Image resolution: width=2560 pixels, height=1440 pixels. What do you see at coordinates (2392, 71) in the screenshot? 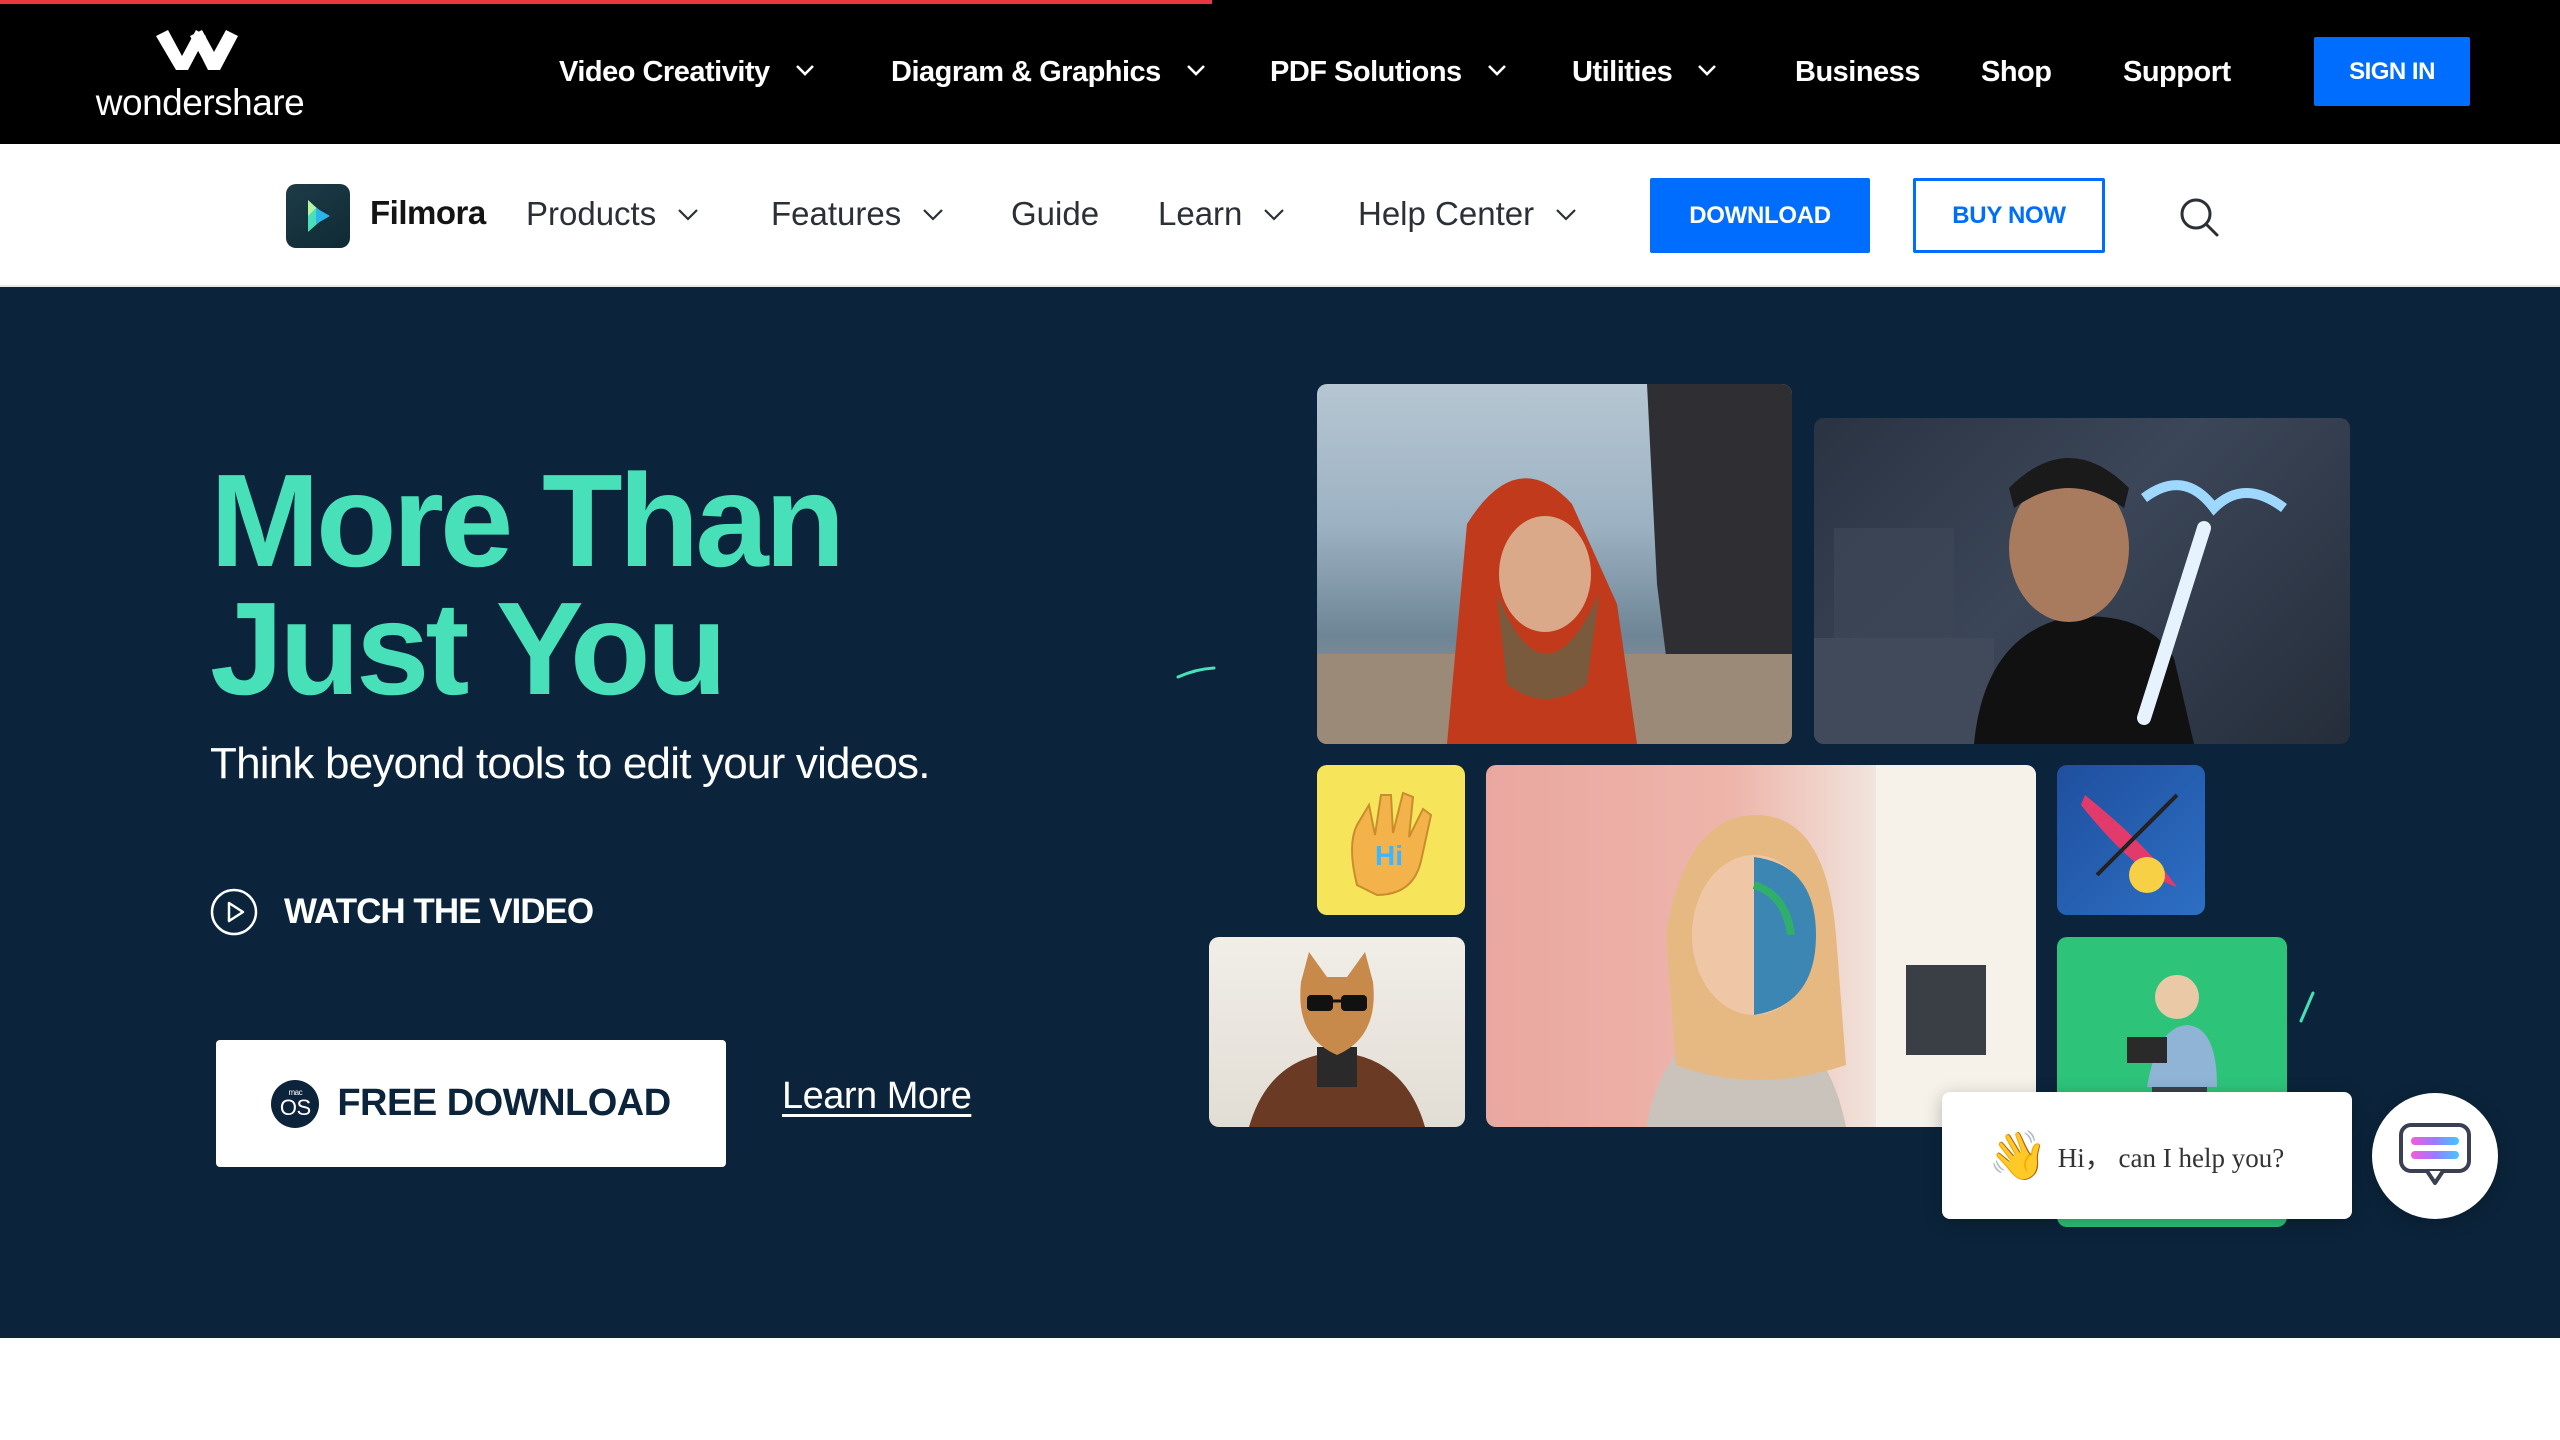
I see `sign-in-button: SIGN IN` at bounding box center [2392, 71].